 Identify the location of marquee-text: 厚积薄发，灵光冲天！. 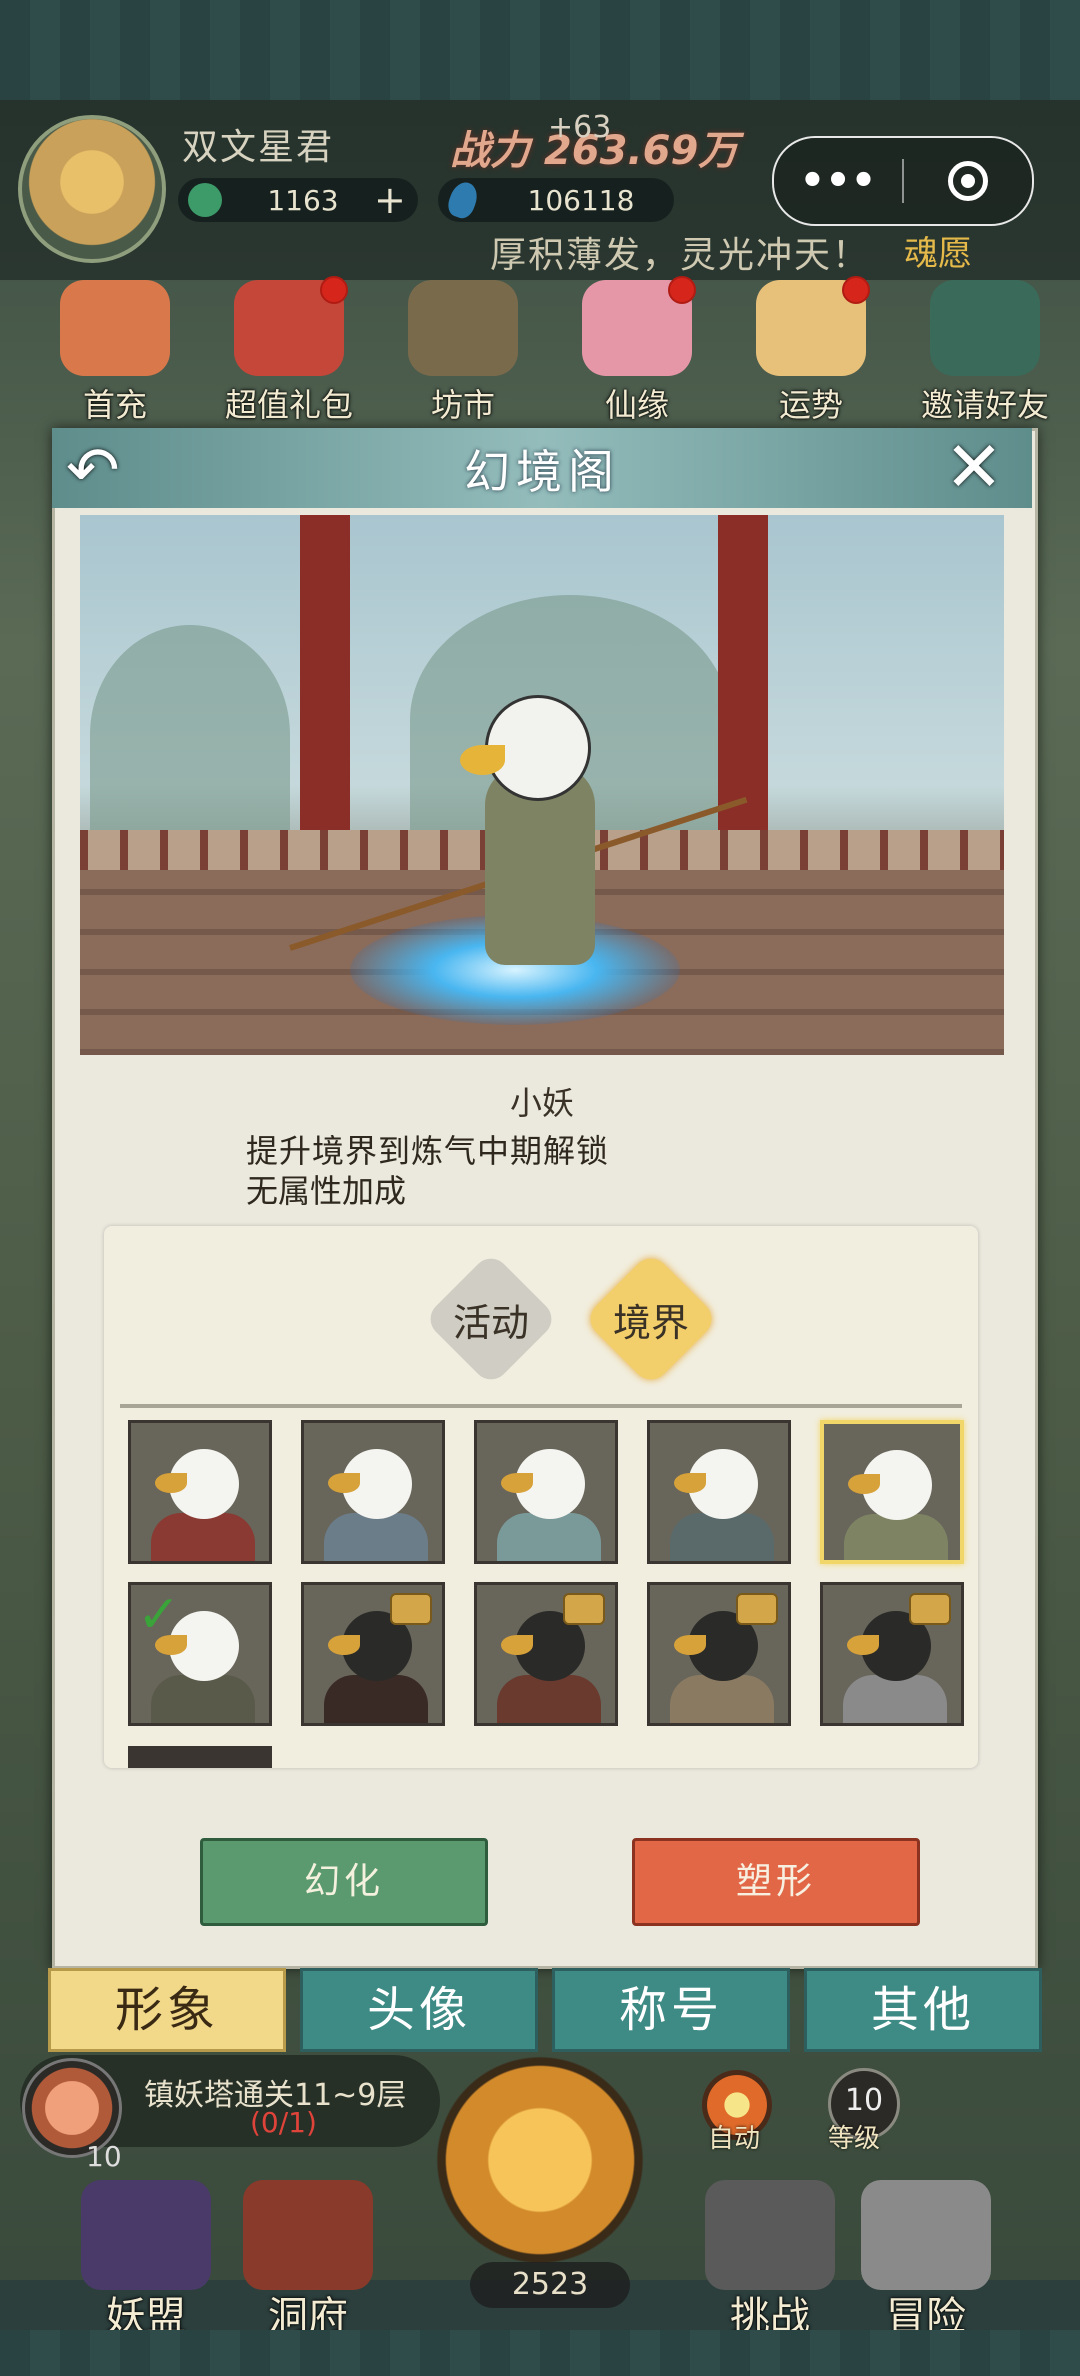
(680, 255).